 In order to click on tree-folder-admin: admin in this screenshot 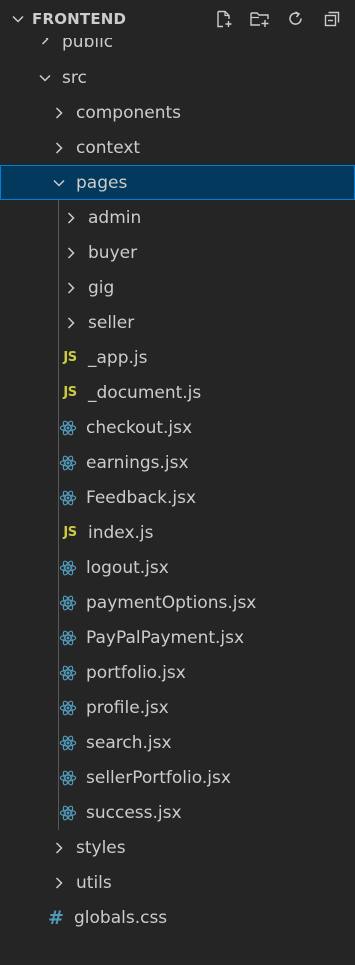, I will do `click(177, 217)`.